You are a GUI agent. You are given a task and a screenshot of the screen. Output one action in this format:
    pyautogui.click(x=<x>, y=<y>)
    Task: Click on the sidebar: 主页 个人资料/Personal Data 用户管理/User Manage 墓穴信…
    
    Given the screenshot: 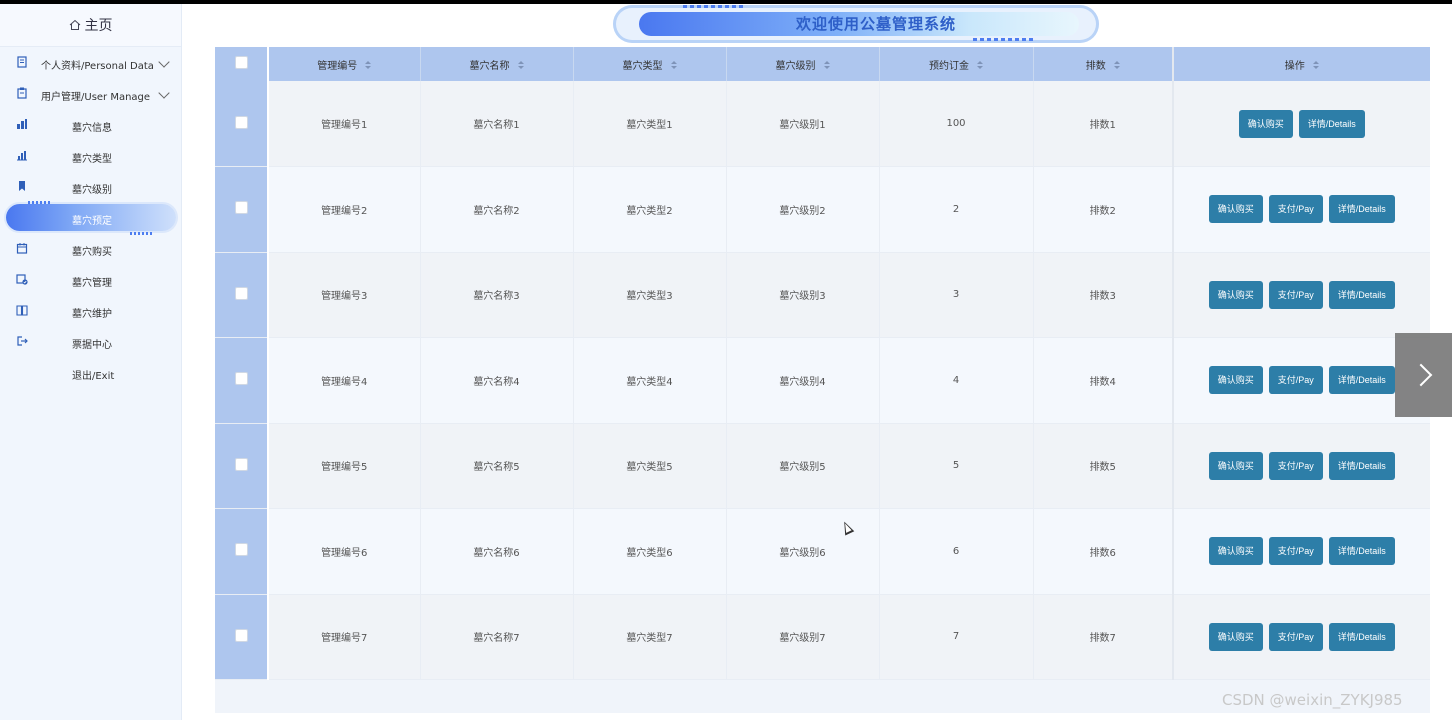 What is the action you would take?
    pyautogui.click(x=91, y=362)
    